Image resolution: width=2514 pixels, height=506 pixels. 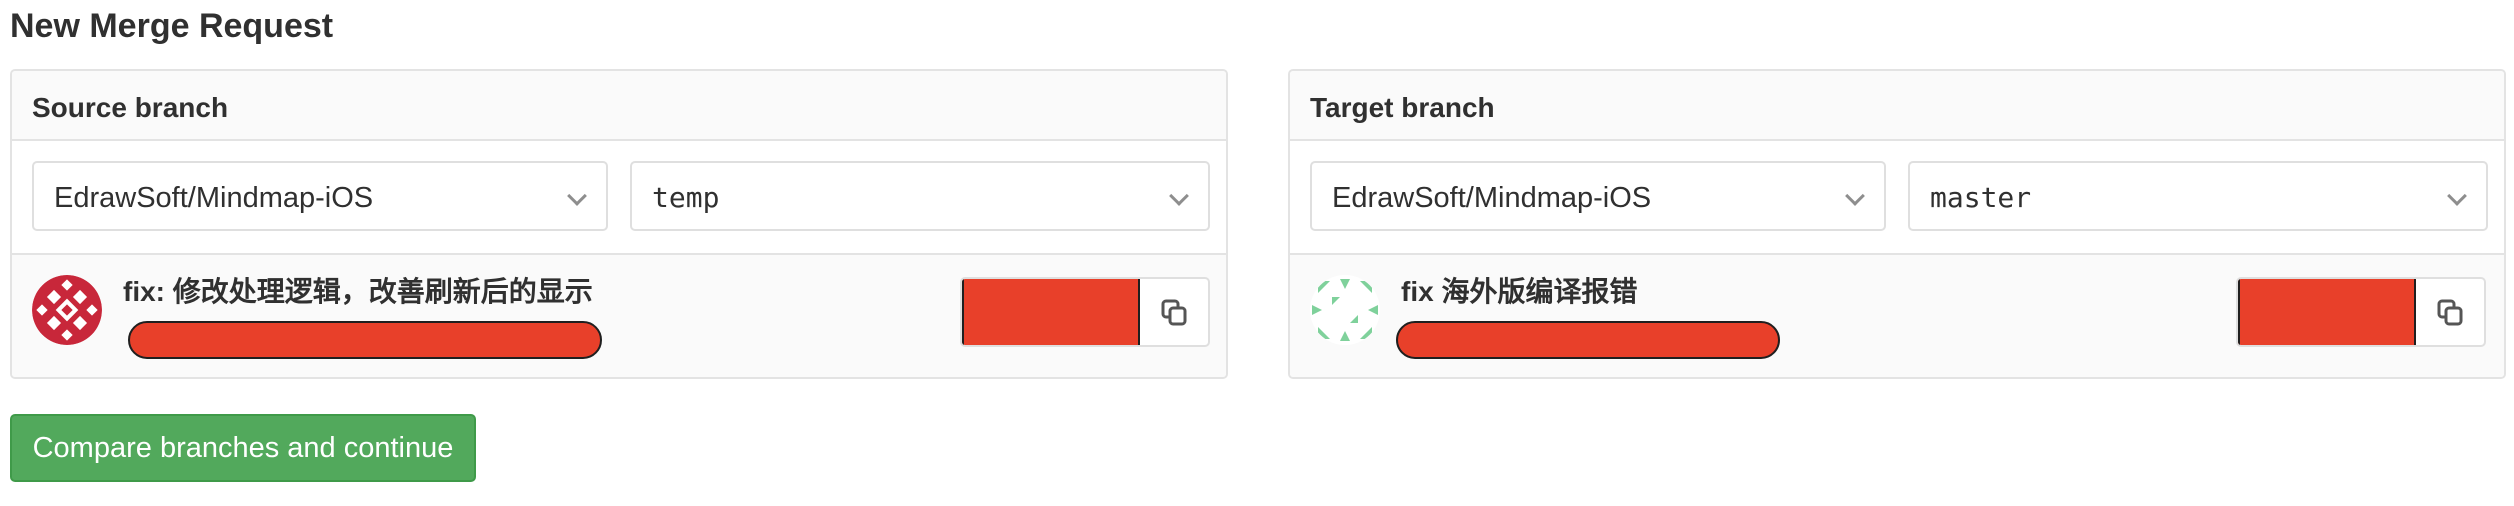 What do you see at coordinates (920, 196) in the screenshot?
I see `source-branch-dropdown: temp` at bounding box center [920, 196].